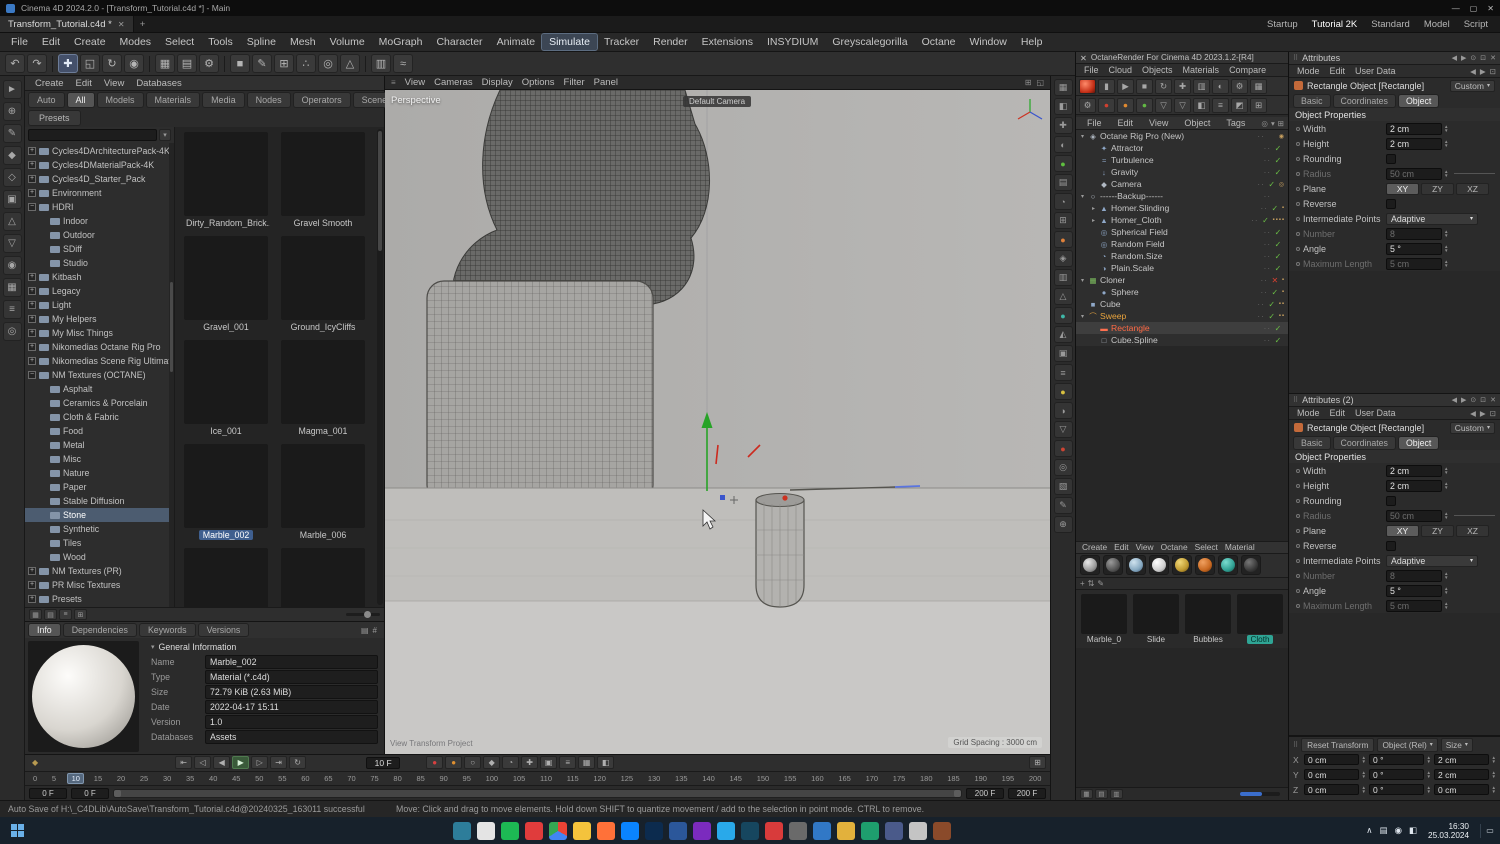 This screenshot has width=1500, height=844. I want to click on side-tool-icon: ✚, so click(1063, 125).